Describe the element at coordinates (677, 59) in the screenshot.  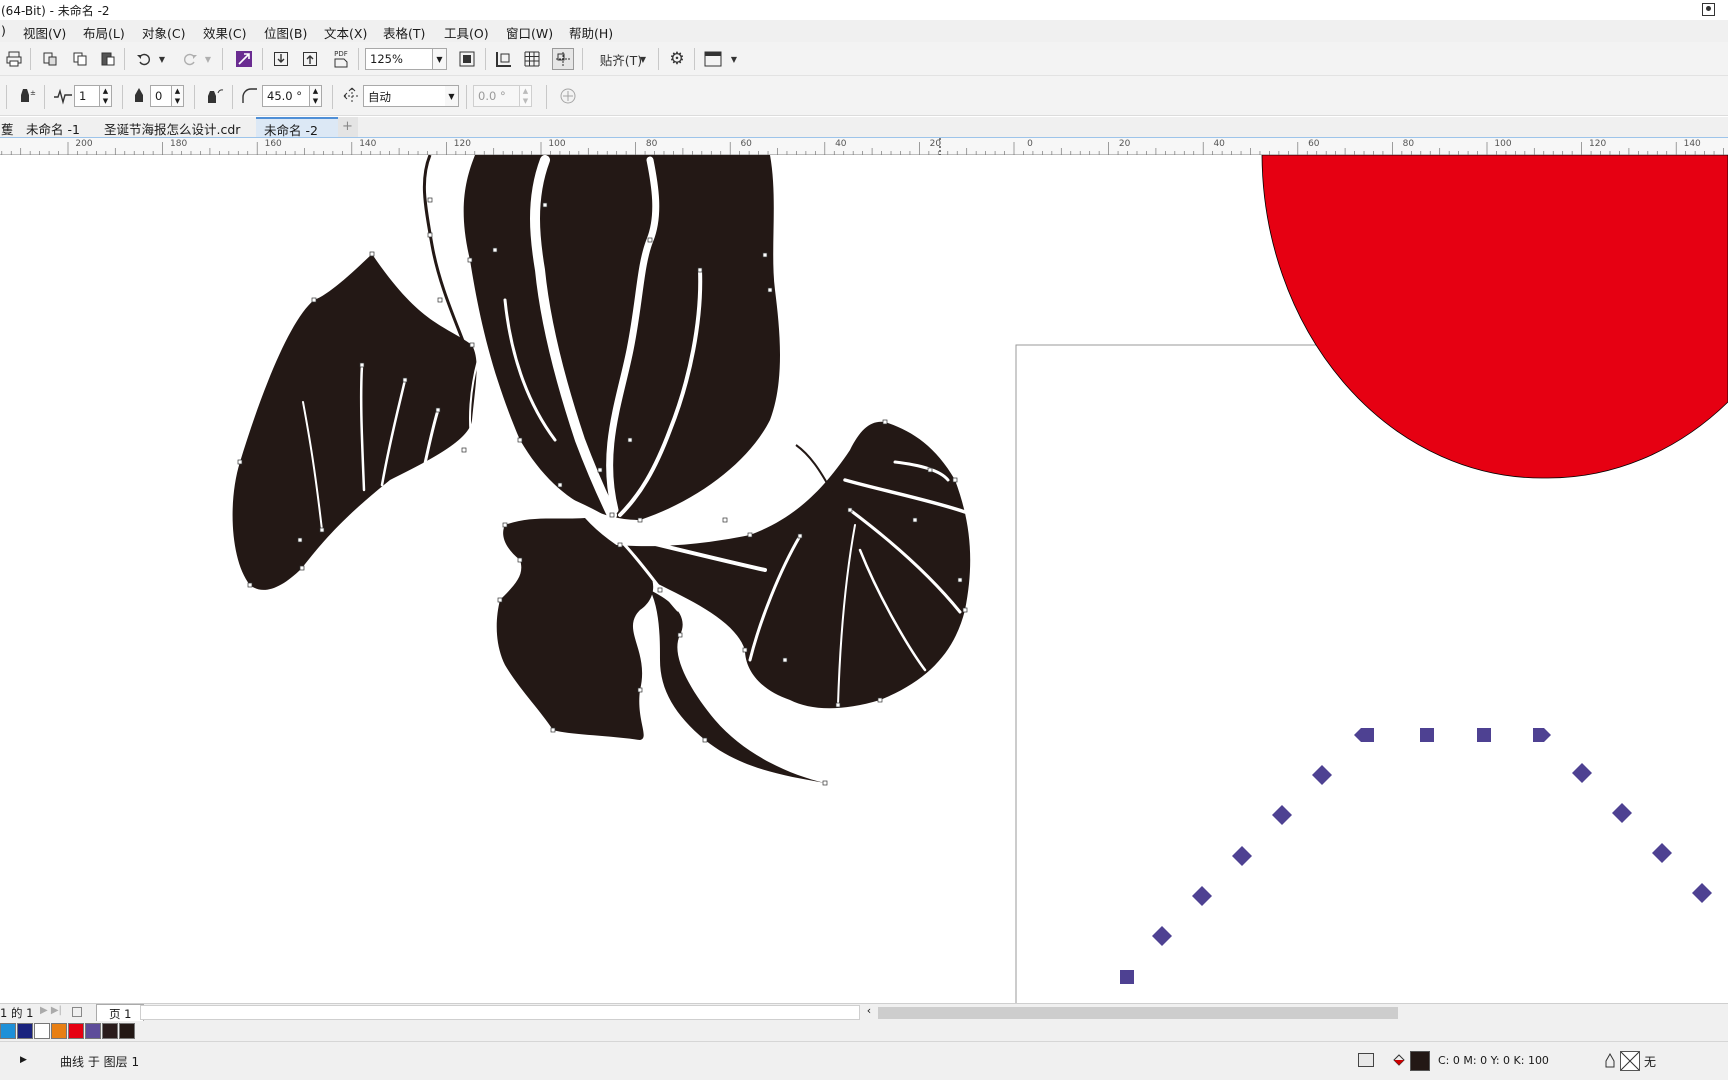
I see `gear-icon: ⚙` at that location.